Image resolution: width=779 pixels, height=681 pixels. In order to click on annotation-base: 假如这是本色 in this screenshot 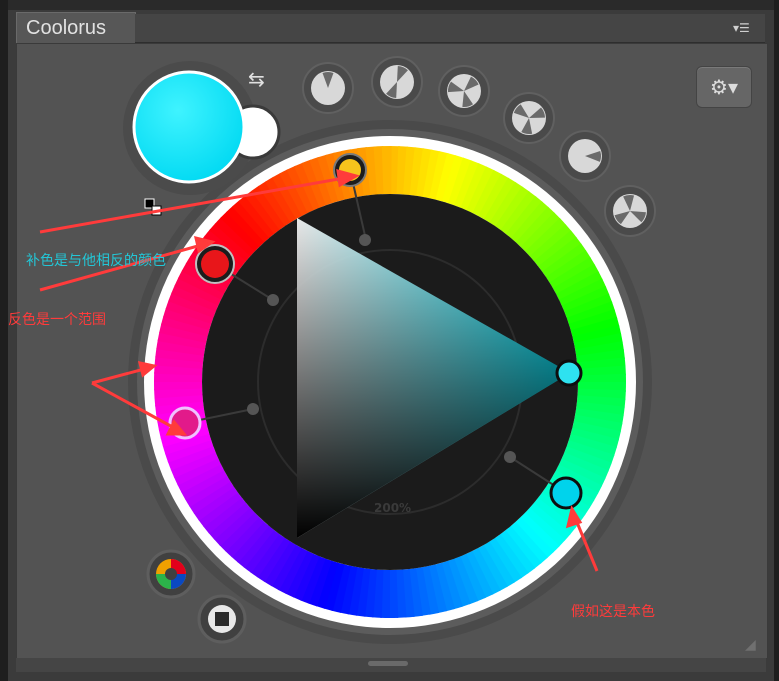, I will do `click(613, 612)`.